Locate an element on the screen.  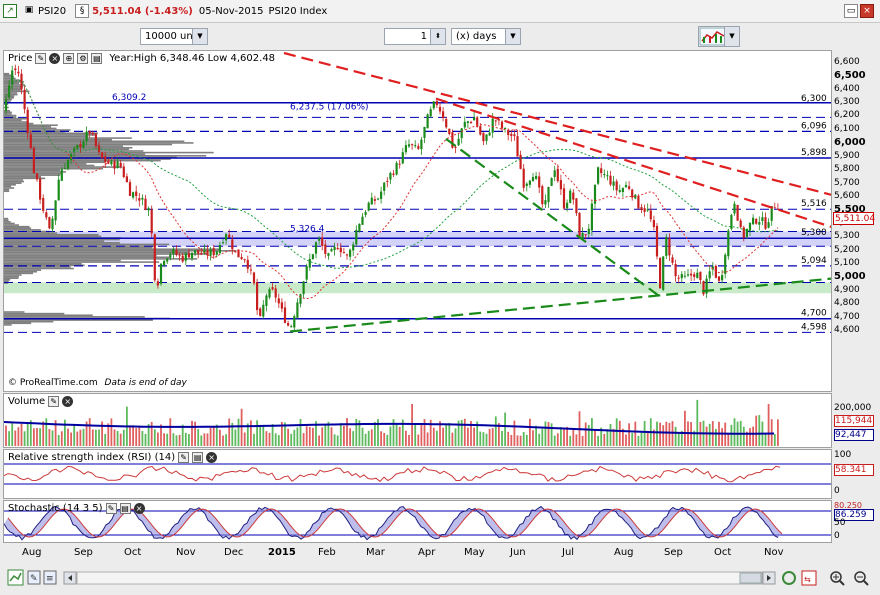
scroll-left-icon is located at coordinates (70, 578).